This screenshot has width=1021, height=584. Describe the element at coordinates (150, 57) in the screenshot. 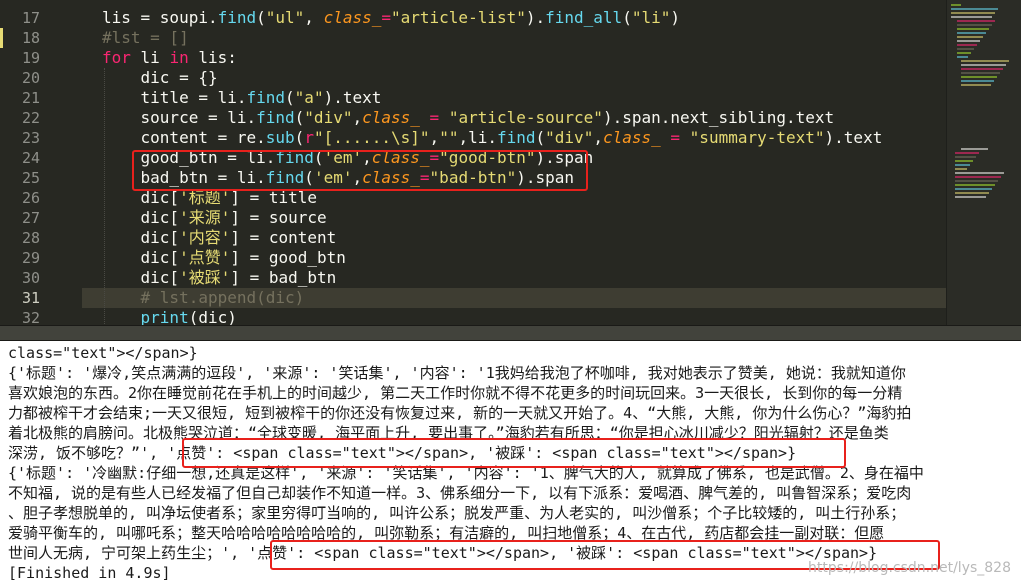

I see `code-token: li` at that location.